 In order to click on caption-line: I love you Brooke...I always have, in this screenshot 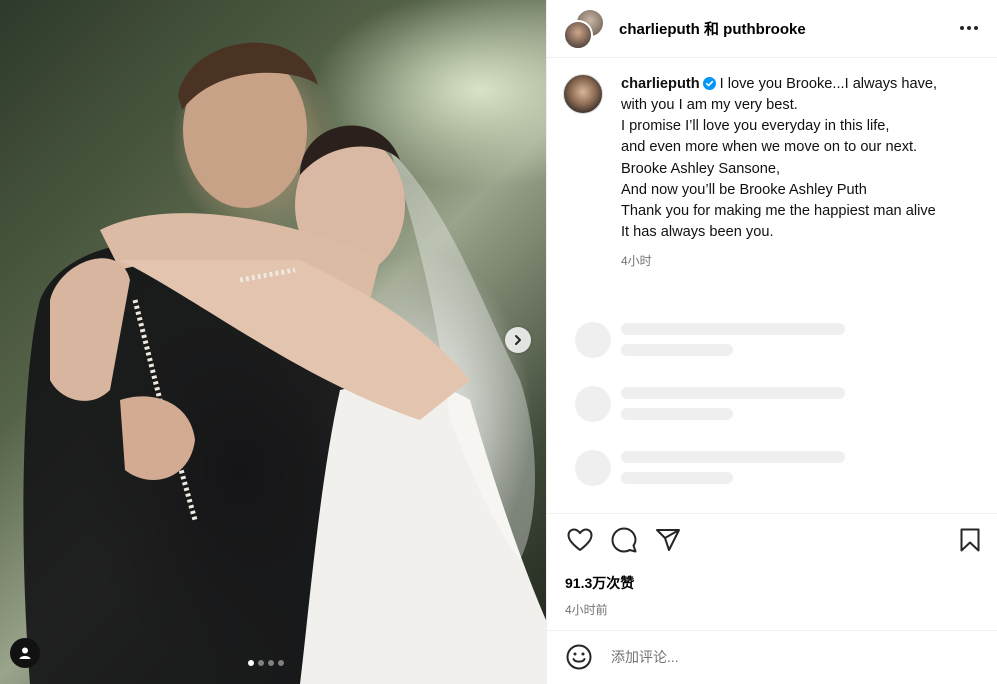, I will do `click(828, 83)`.